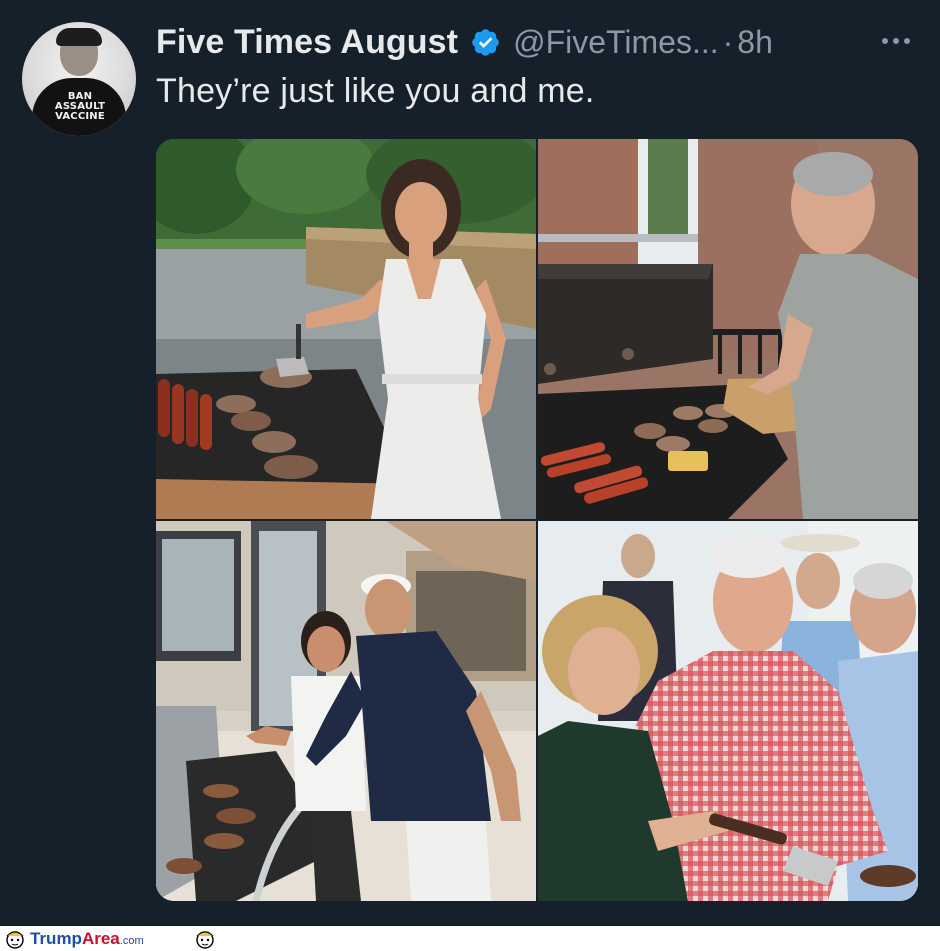 Image resolution: width=940 pixels, height=951 pixels. Describe the element at coordinates (80, 106) in the screenshot. I see `avatar-shirt-text: BAN ASSAULT VACCINE` at that location.